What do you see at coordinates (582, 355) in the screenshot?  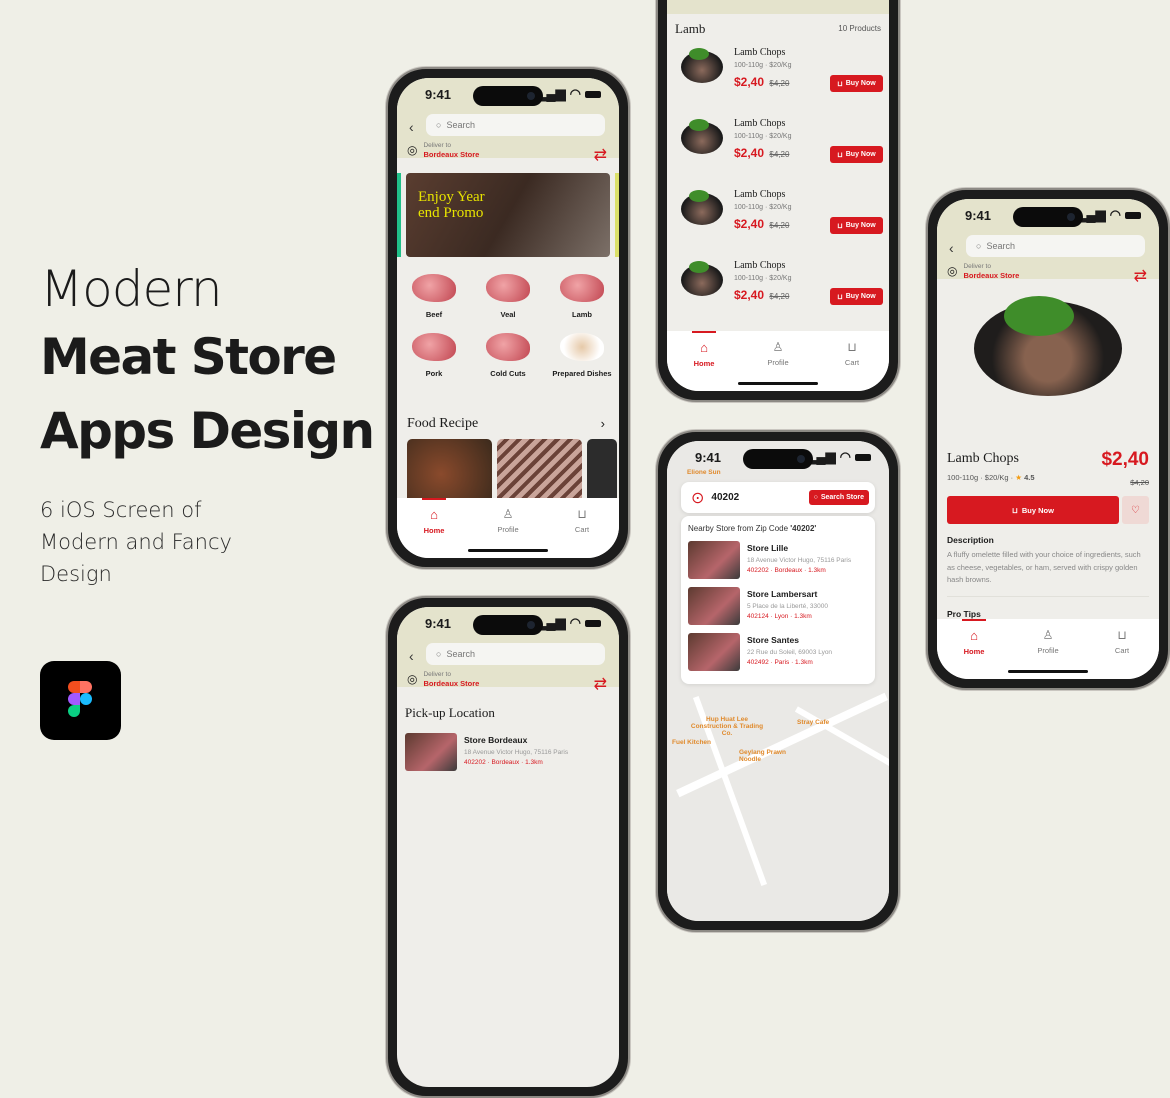 I see `category-prepared-dishes: Prepared Dishes` at bounding box center [582, 355].